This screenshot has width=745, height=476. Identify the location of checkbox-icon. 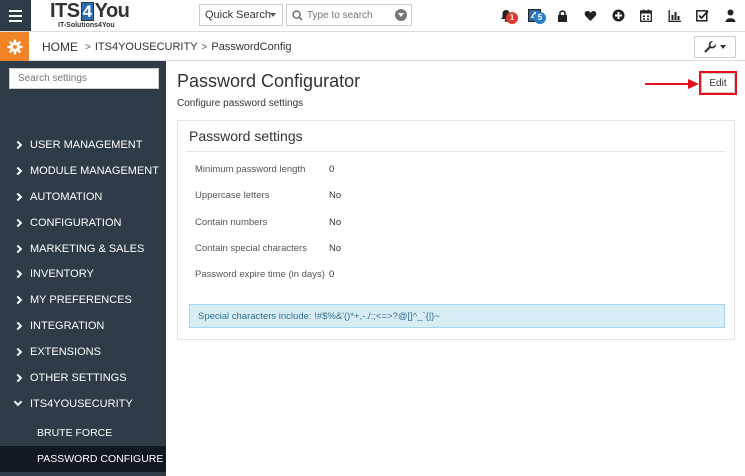
(702, 15).